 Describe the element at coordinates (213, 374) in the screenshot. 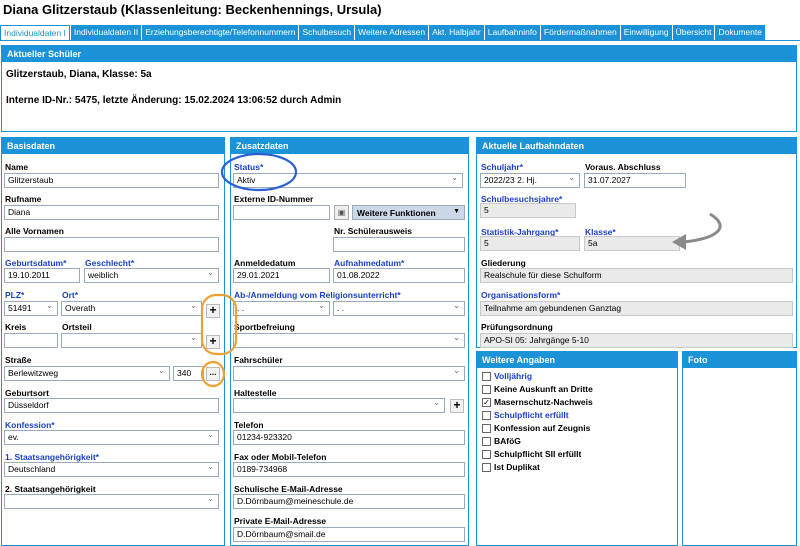

I see `more-button-highlight` at that location.